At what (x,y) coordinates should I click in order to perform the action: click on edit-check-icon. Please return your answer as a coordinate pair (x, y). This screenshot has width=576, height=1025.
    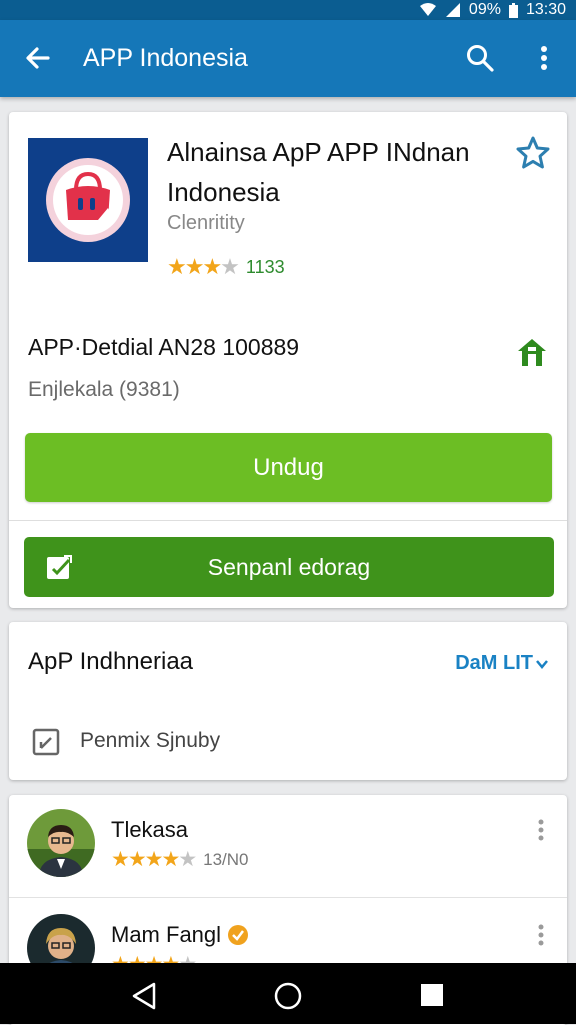
    Looking at the image, I should click on (59, 567).